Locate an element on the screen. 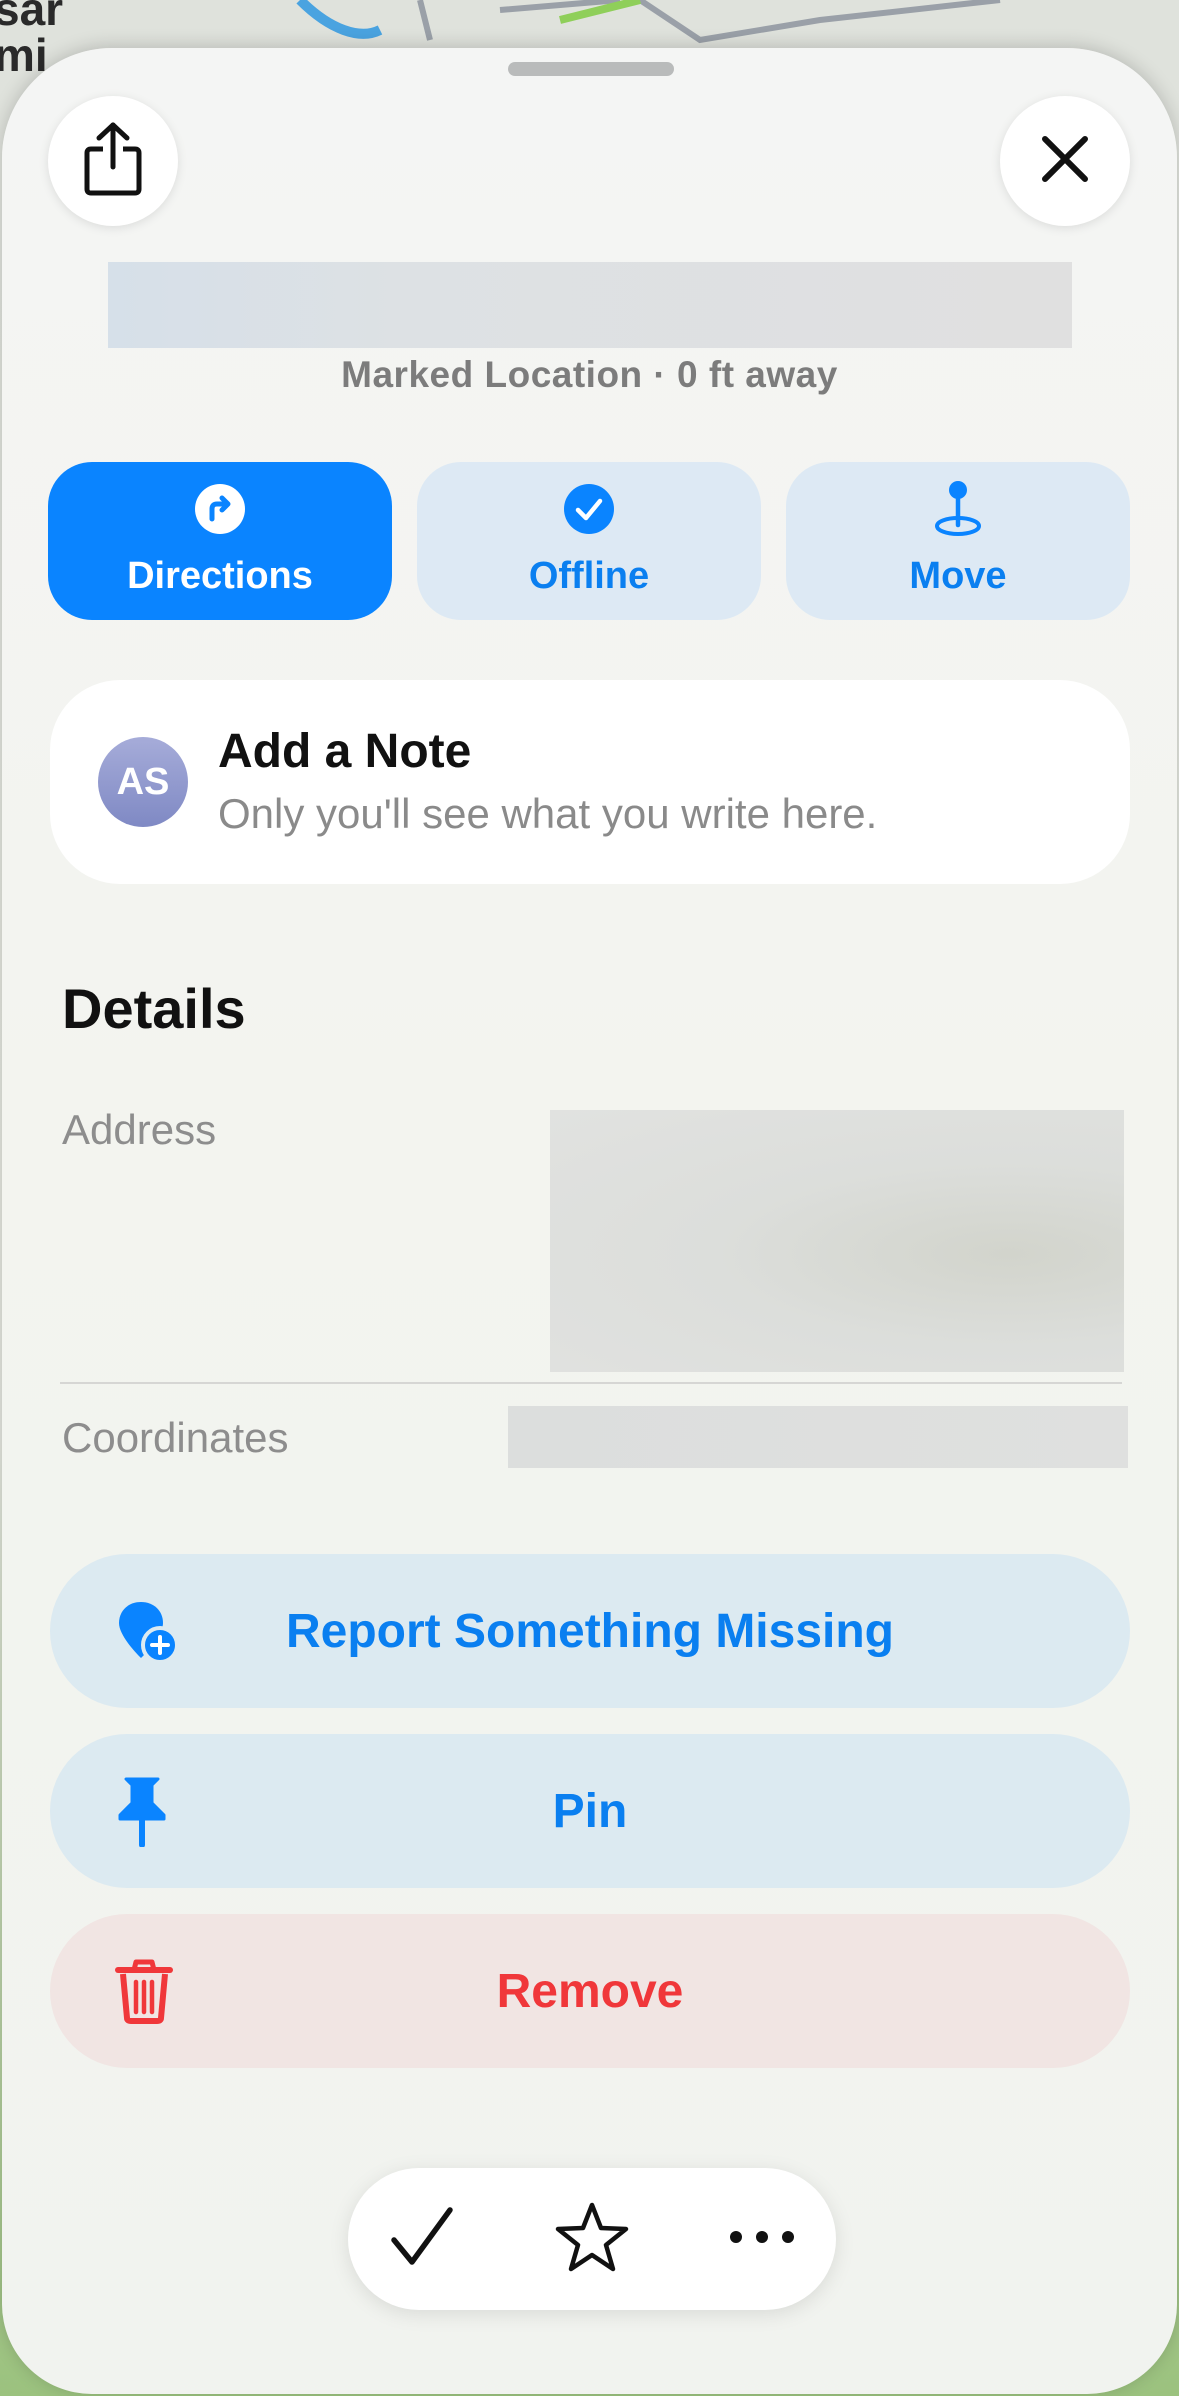  avatar: AS is located at coordinates (143, 782).